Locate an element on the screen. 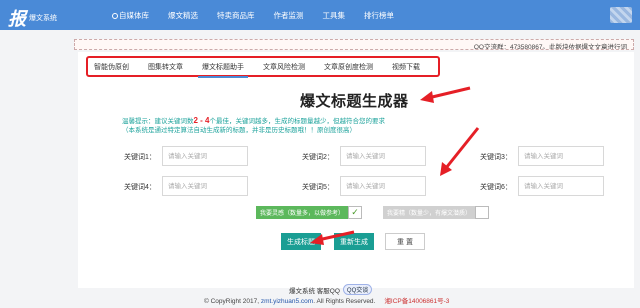 The width and height of the screenshot is (640, 308). nav-item-rankings: 排行榜单 is located at coordinates (379, 15).